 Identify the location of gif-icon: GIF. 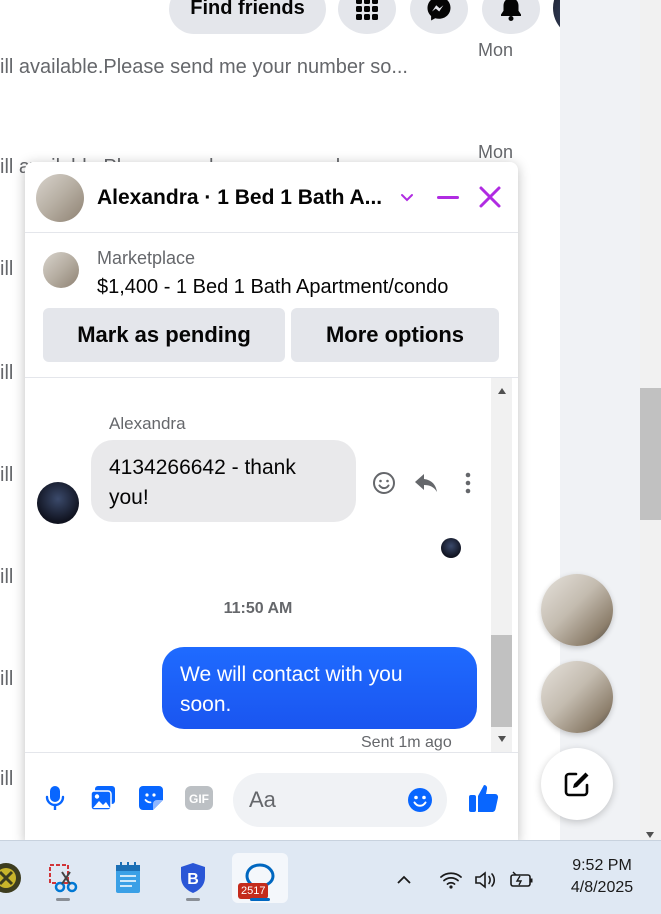
(199, 798).